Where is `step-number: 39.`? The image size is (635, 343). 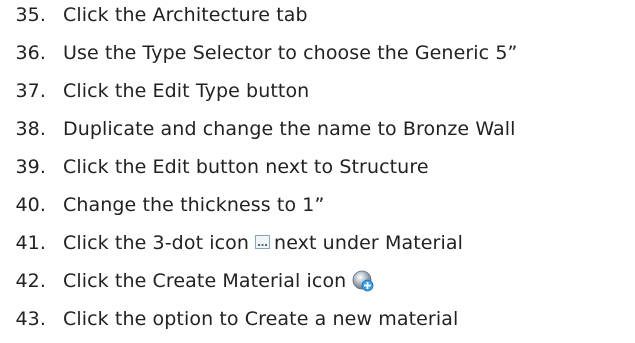 step-number: 39. is located at coordinates (30, 167).